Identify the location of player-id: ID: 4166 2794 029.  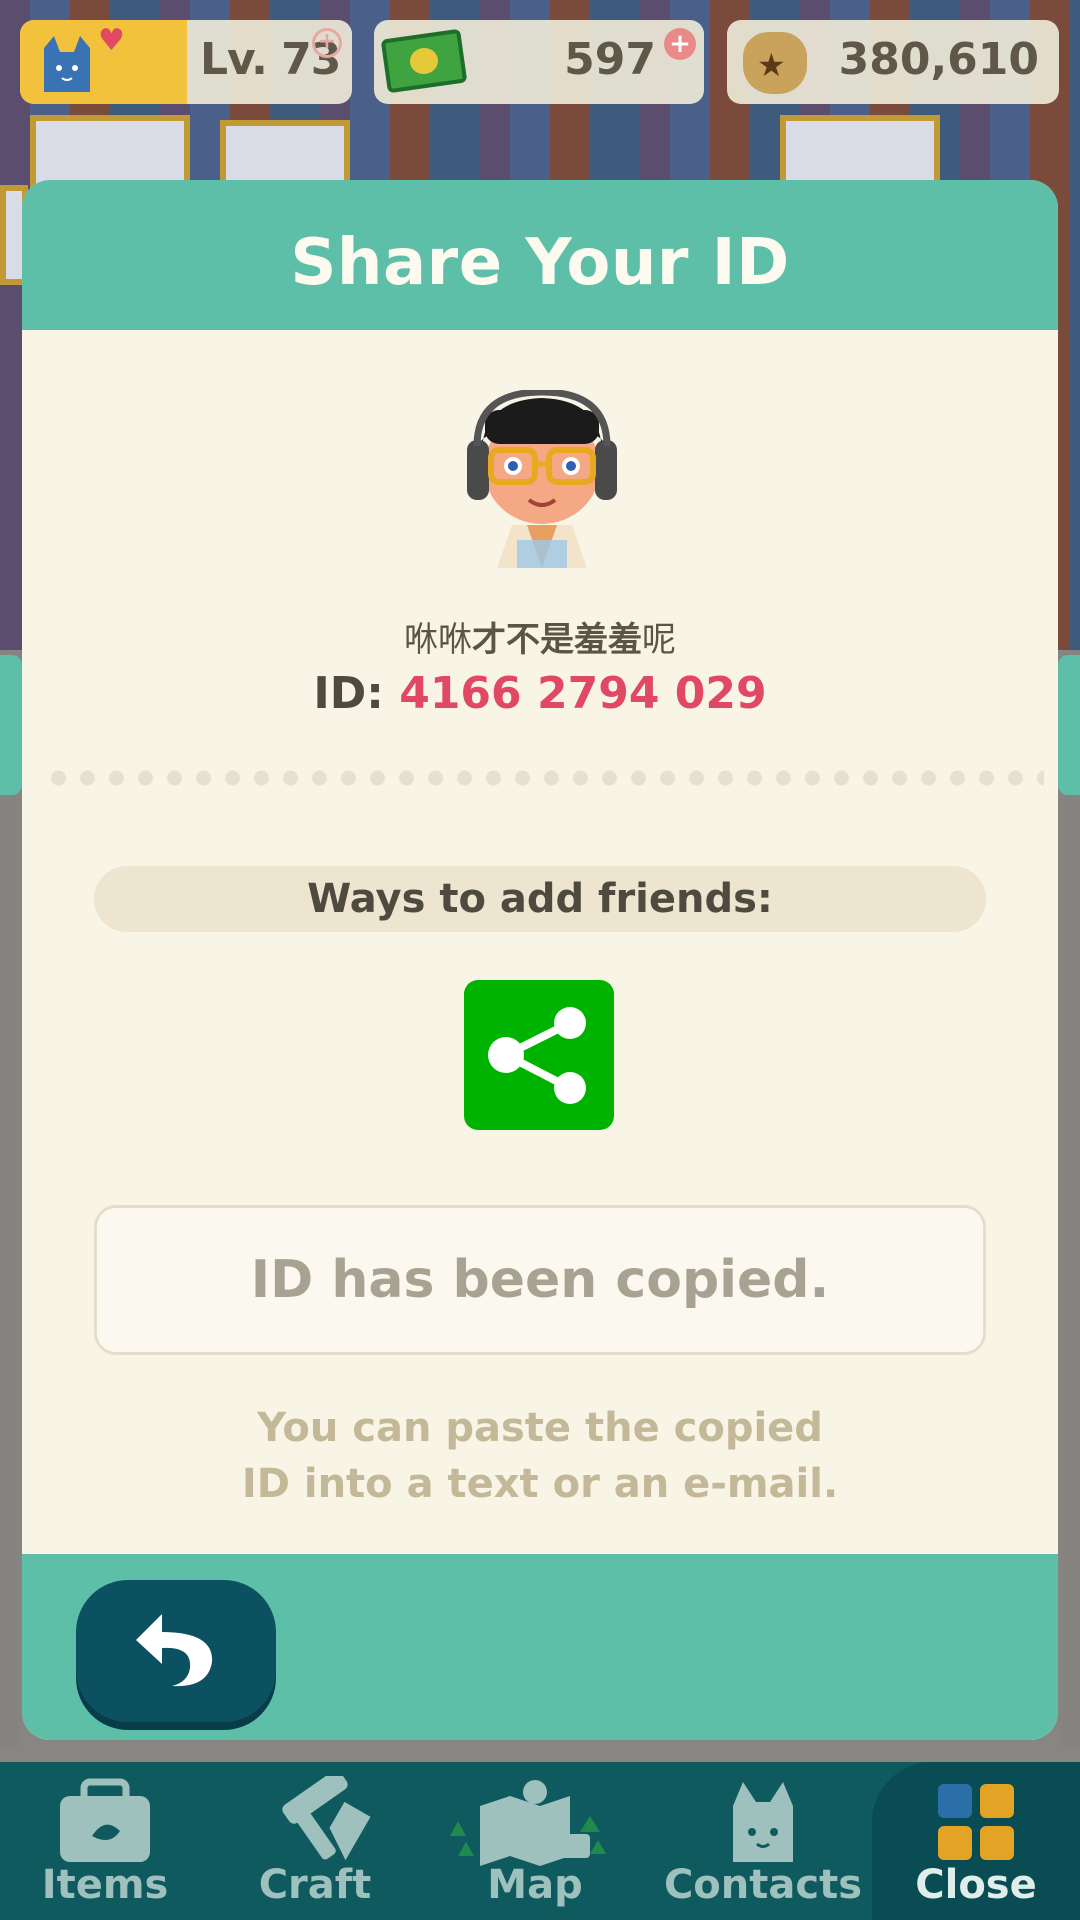
(540, 693).